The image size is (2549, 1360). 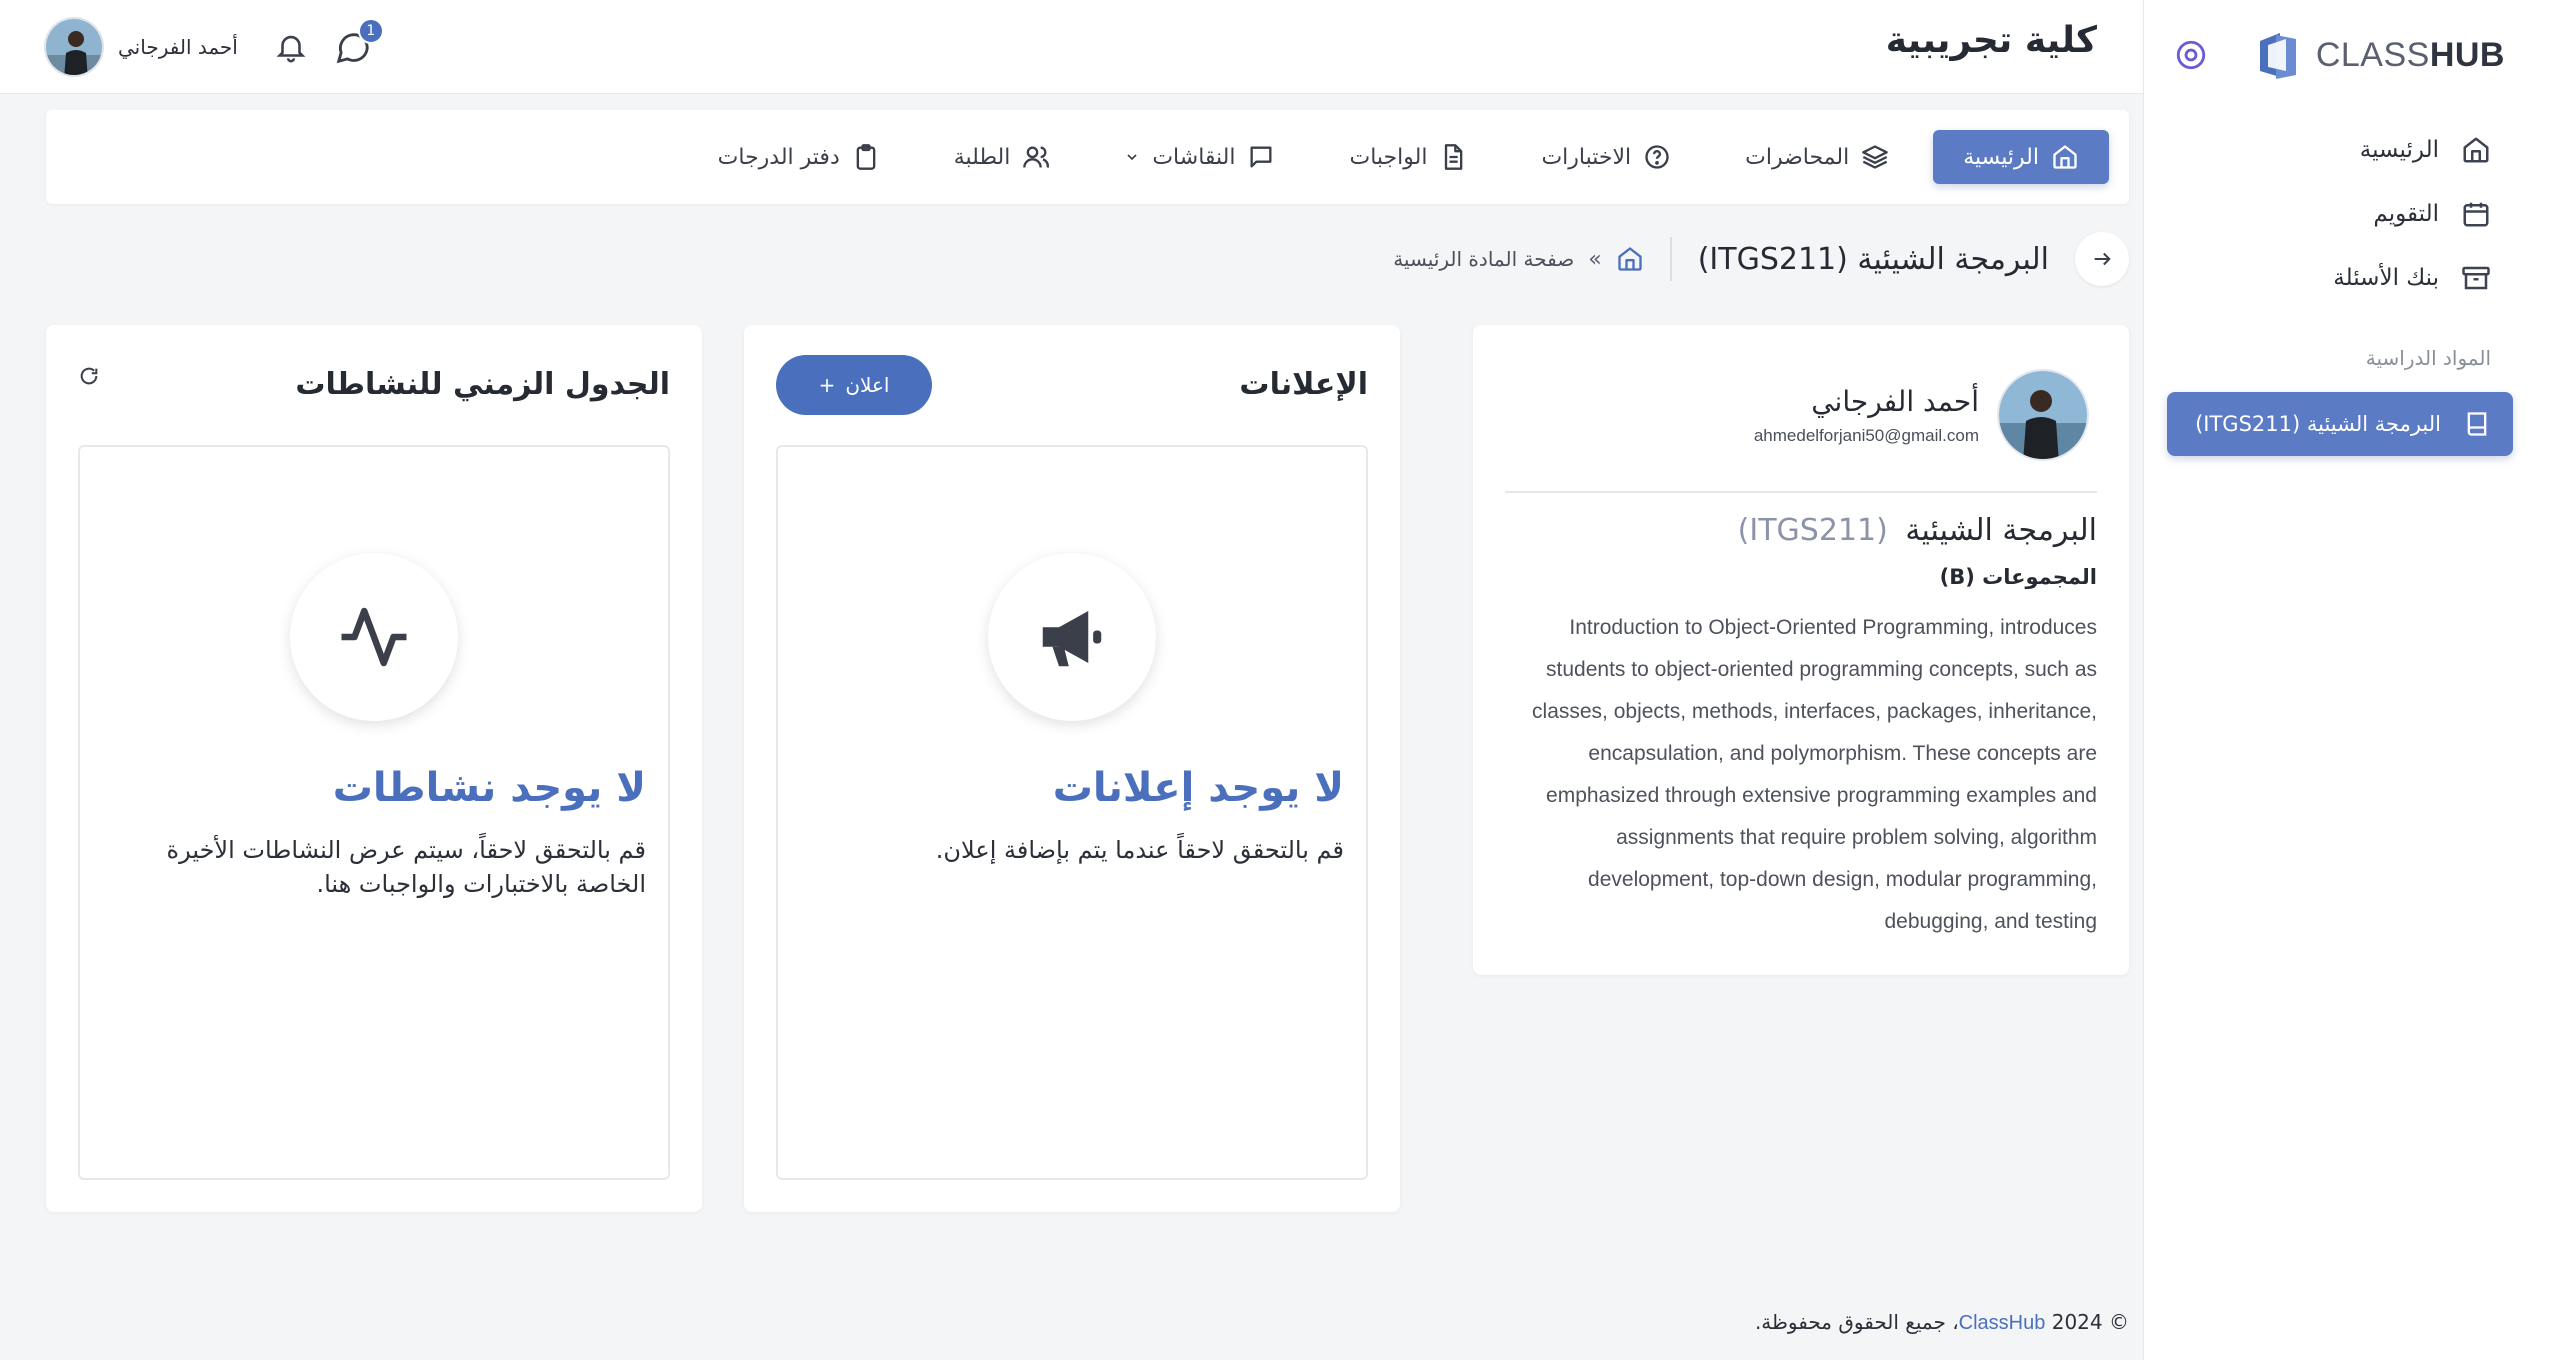 I want to click on timeline-empty-title: لا يوجد نشاطات, so click(x=489, y=788).